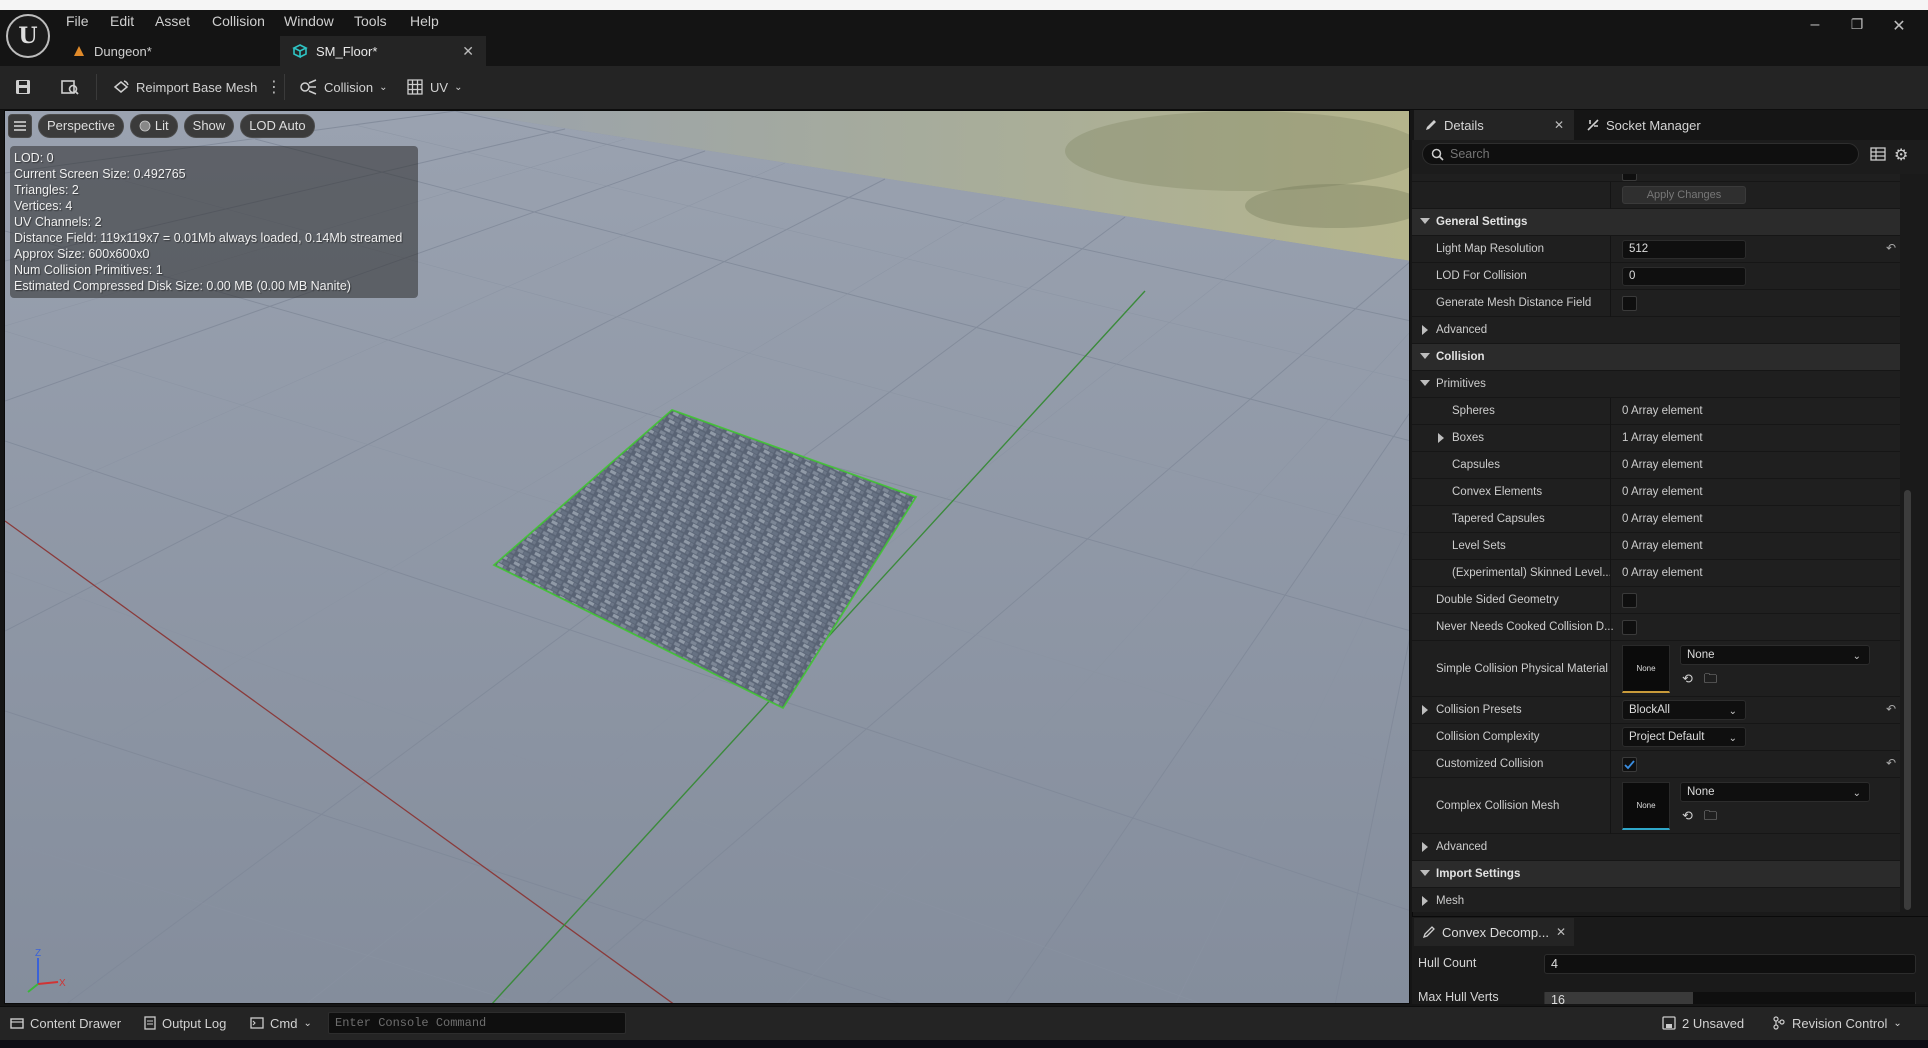  I want to click on viewport-menu-icon, so click(20, 126).